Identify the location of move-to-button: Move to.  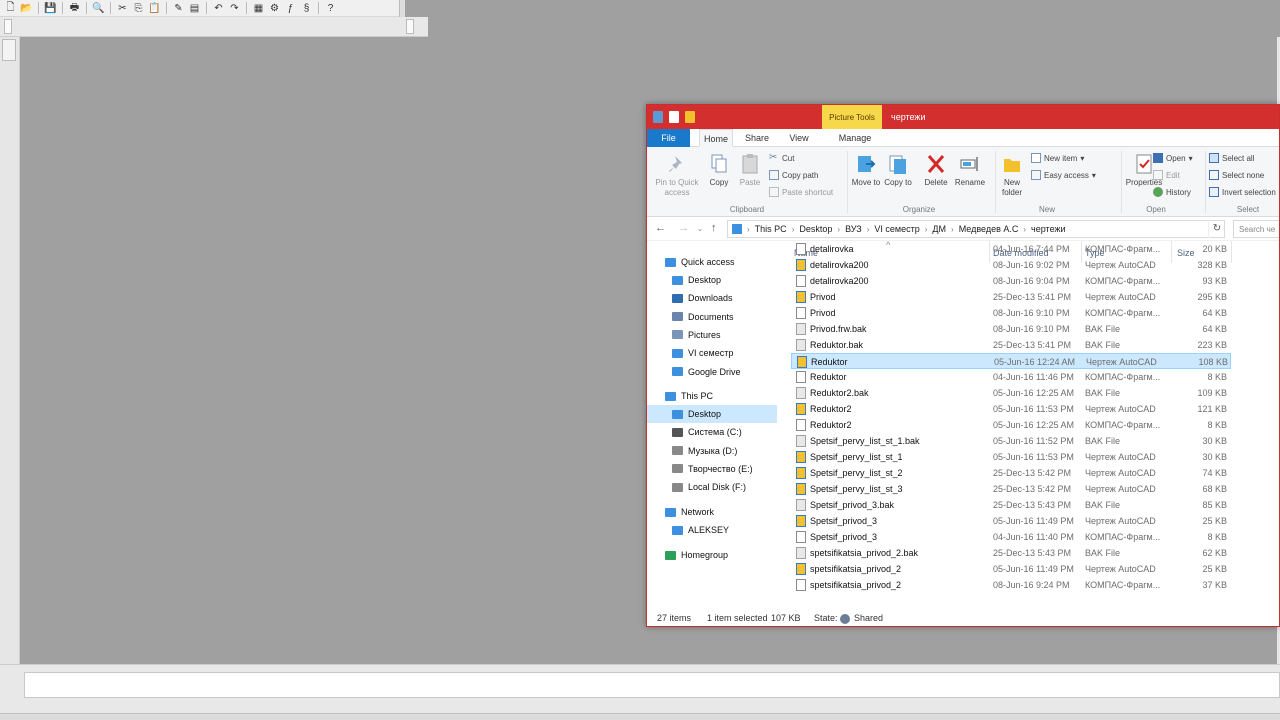
(866, 170).